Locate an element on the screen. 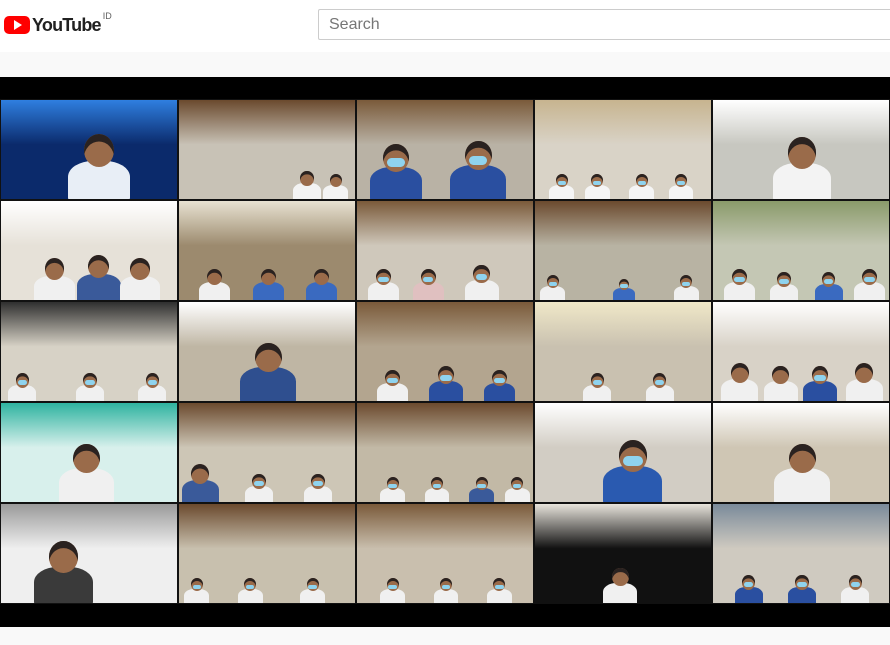 The image size is (890, 645). play-icon is located at coordinates (17, 25).